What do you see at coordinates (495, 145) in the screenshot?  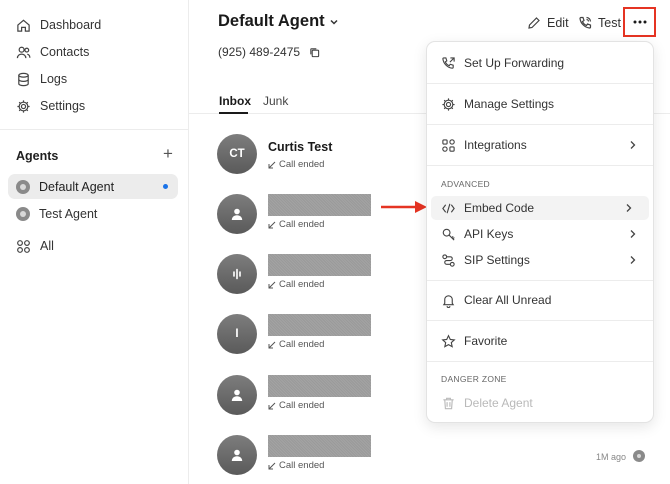 I see `menu-item-label: Integrations` at bounding box center [495, 145].